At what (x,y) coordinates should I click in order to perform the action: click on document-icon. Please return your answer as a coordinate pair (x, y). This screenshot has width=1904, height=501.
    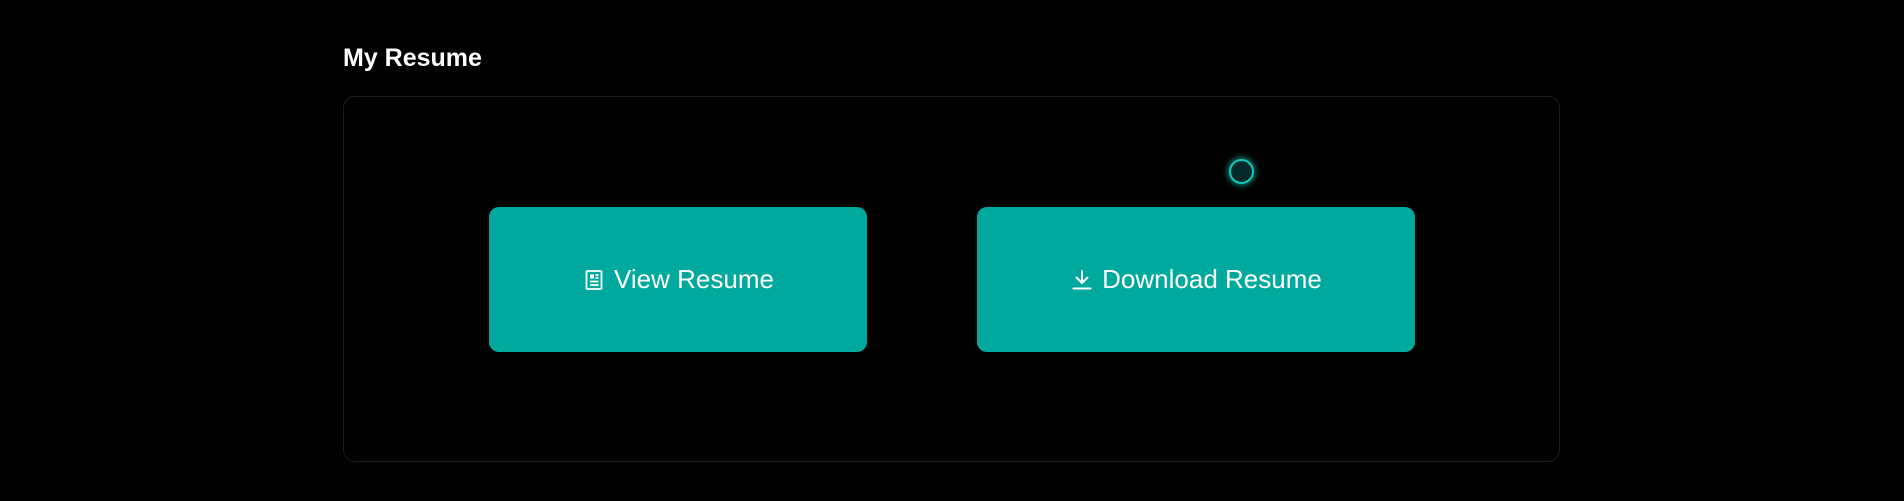
    Looking at the image, I should click on (594, 280).